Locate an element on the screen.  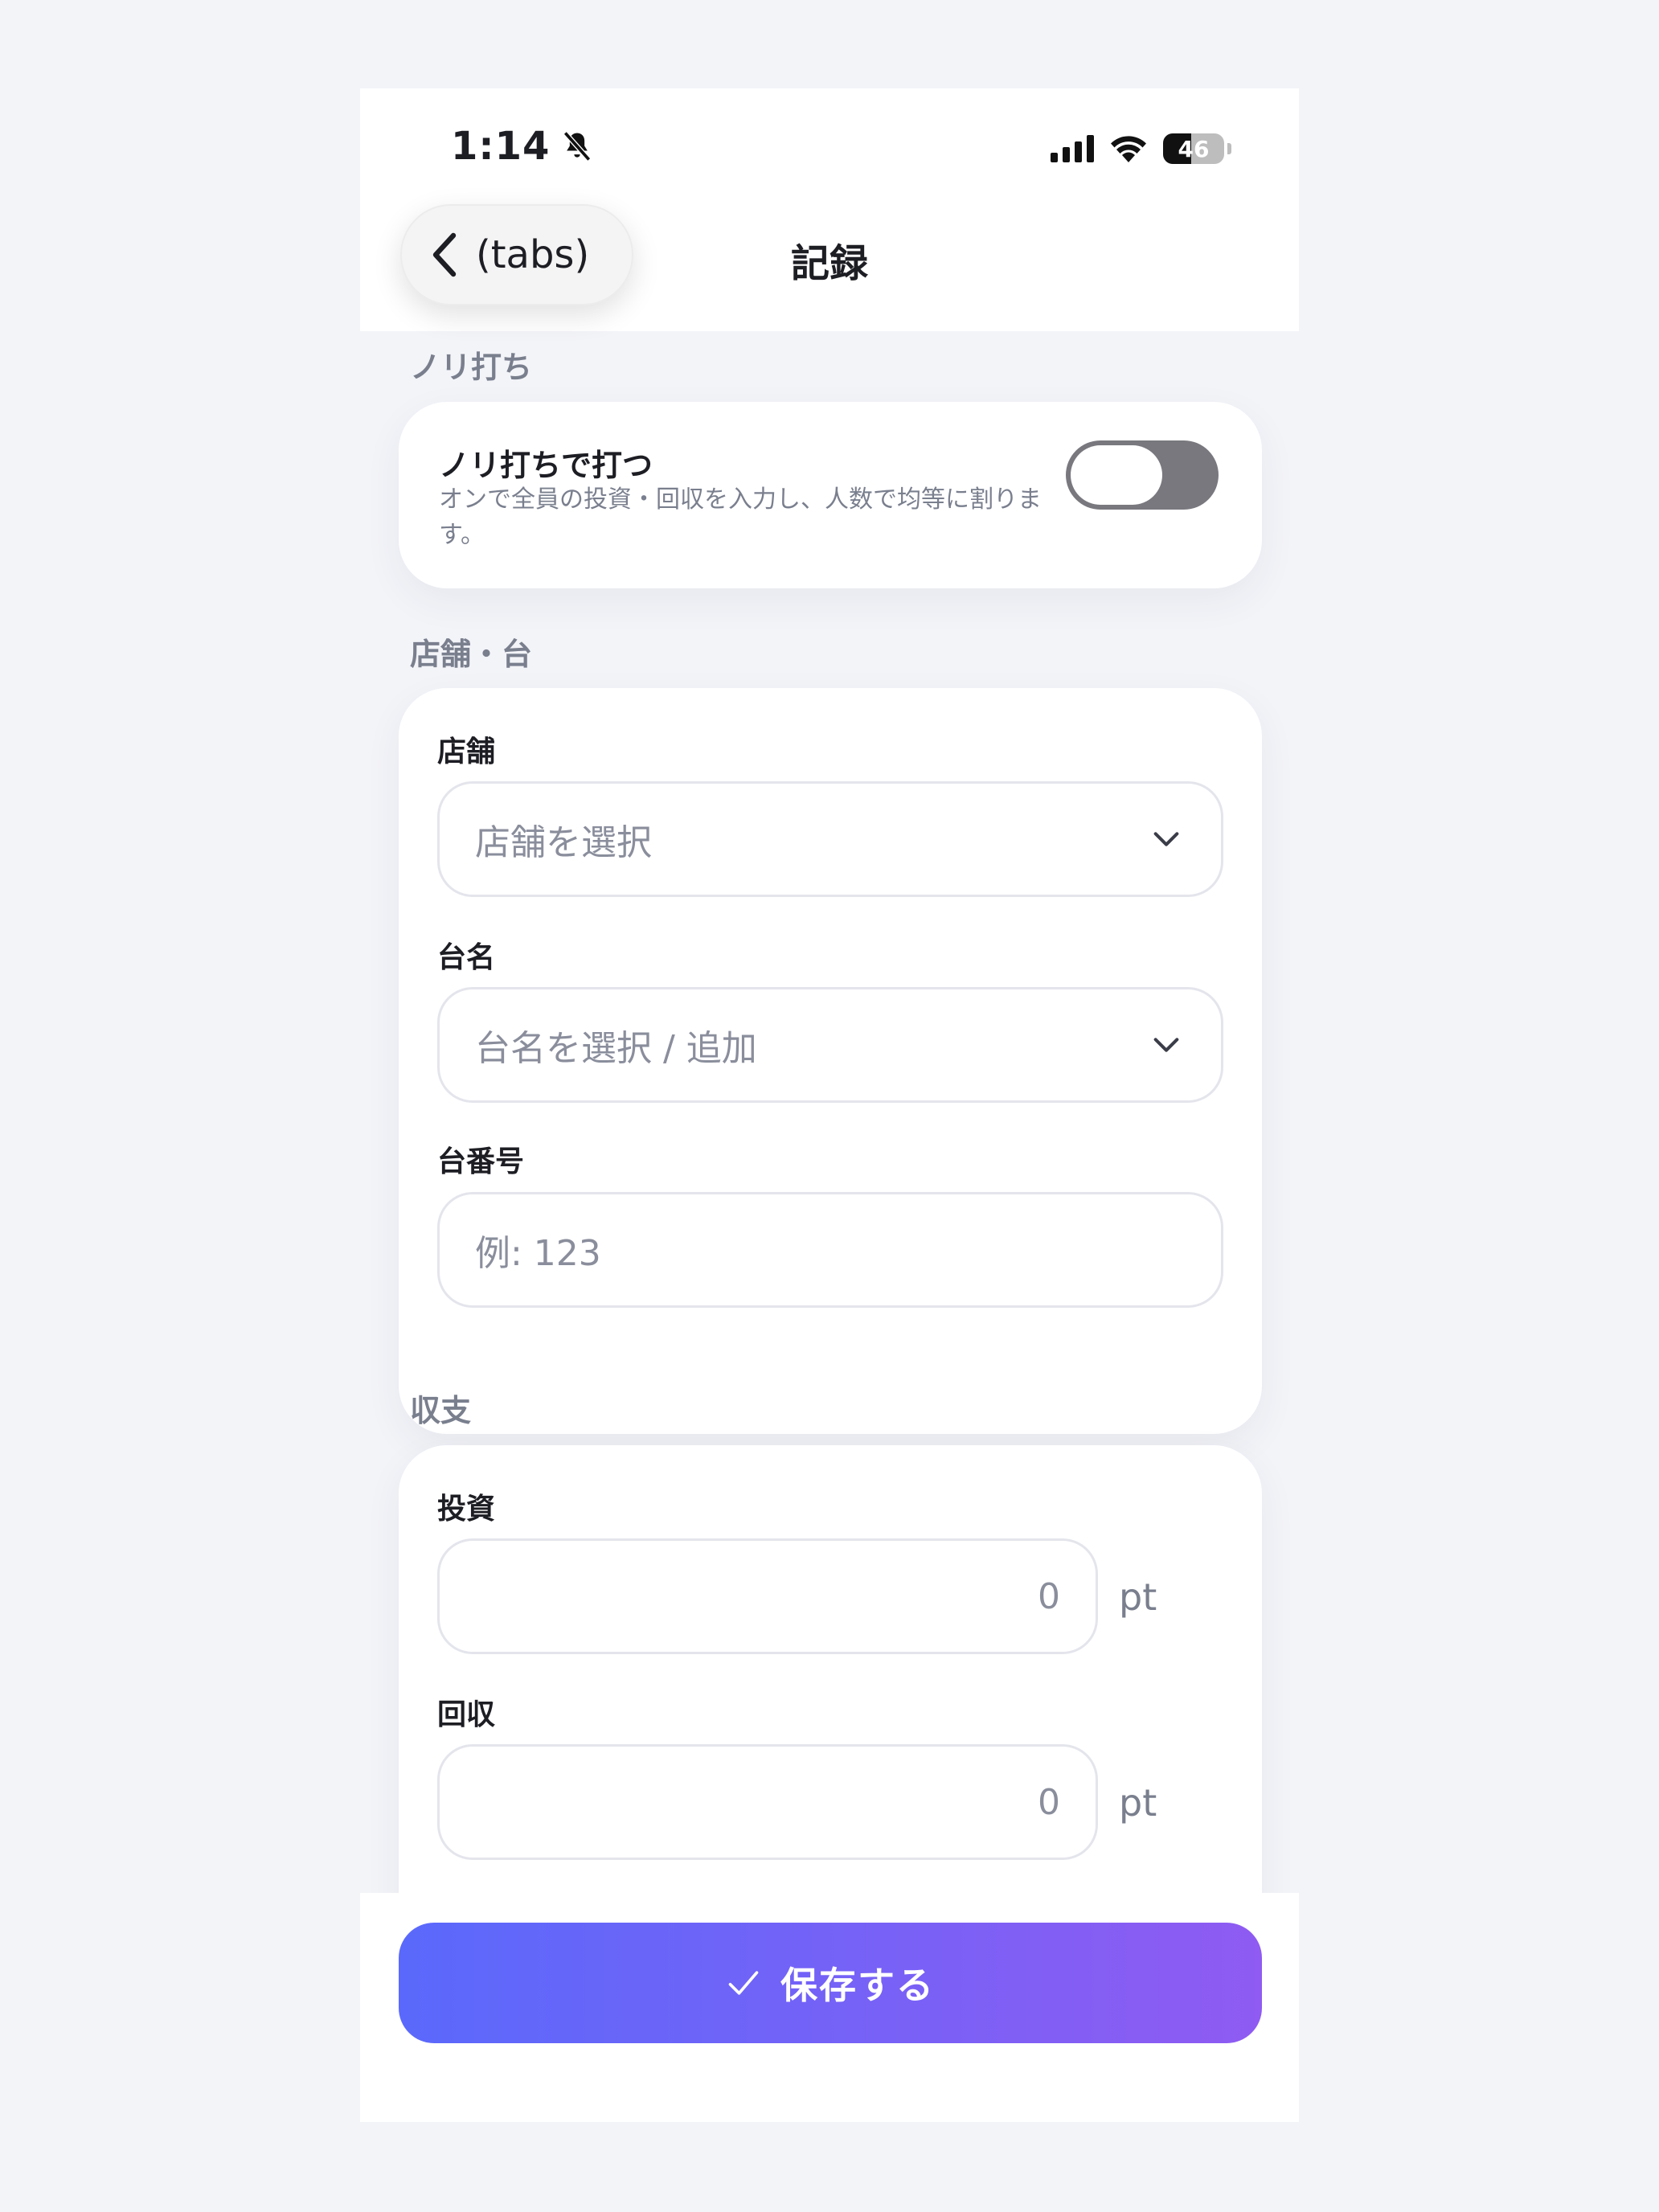
status-time: 1:14 is located at coordinates (523, 146).